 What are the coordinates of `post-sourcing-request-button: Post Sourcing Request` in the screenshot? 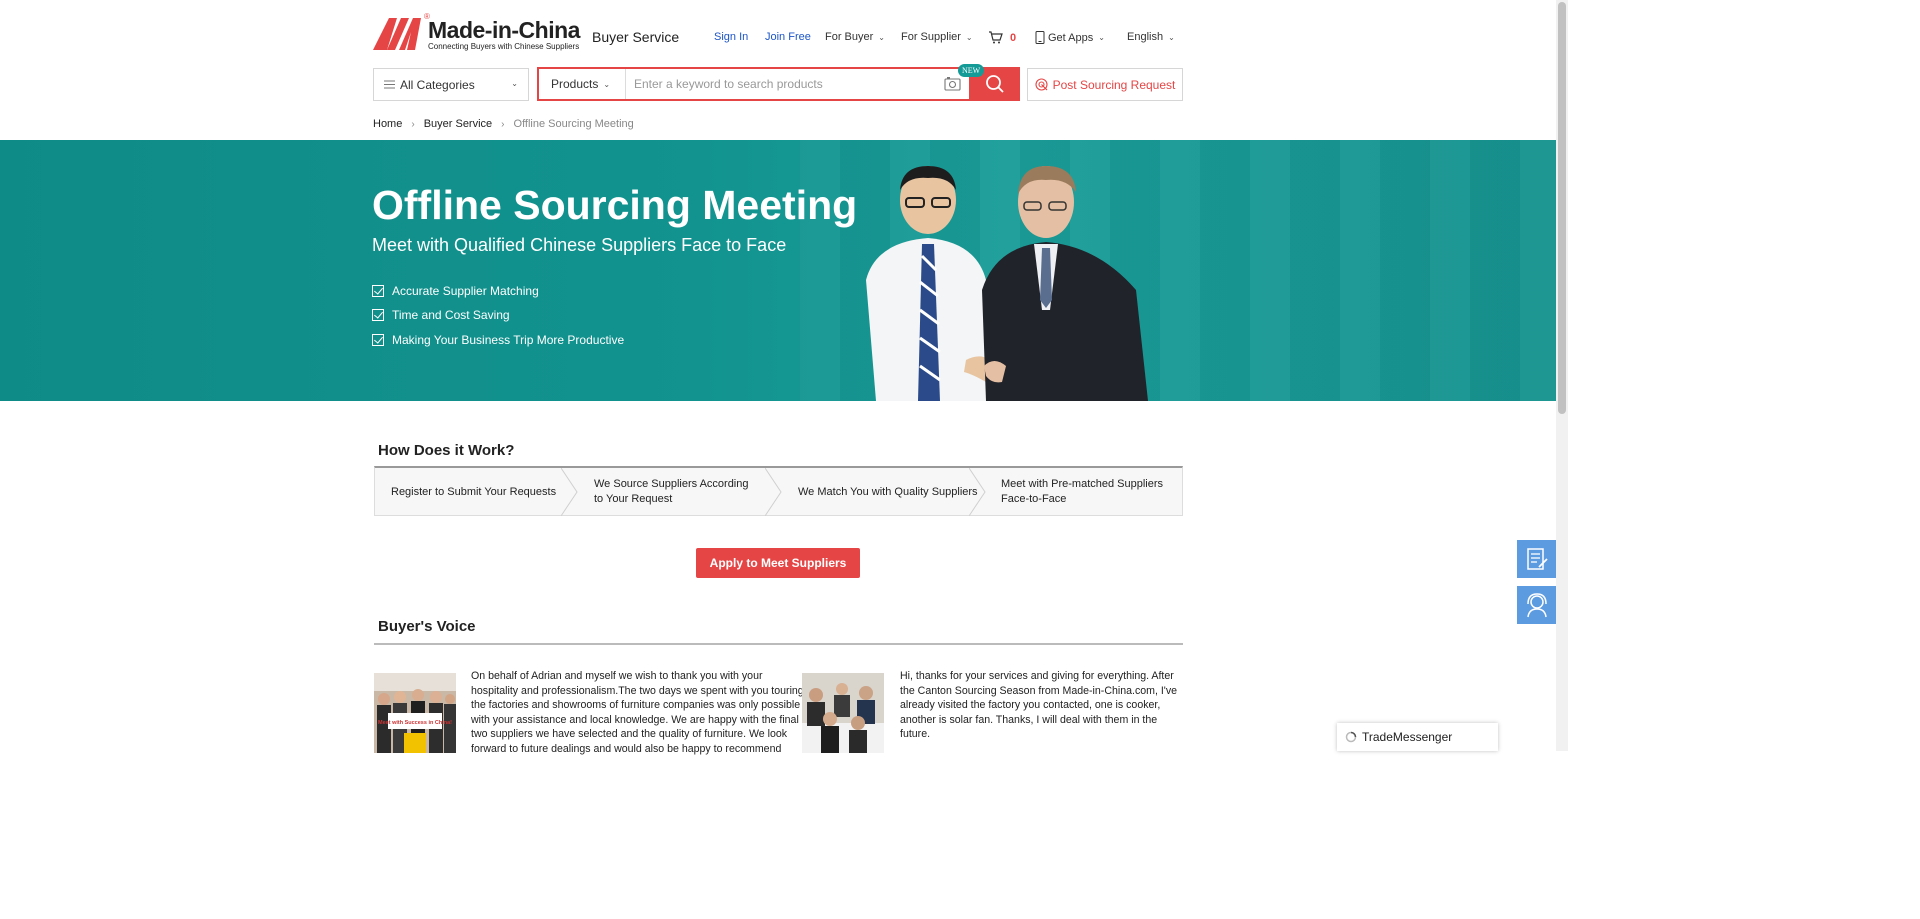 It's located at (1105, 84).